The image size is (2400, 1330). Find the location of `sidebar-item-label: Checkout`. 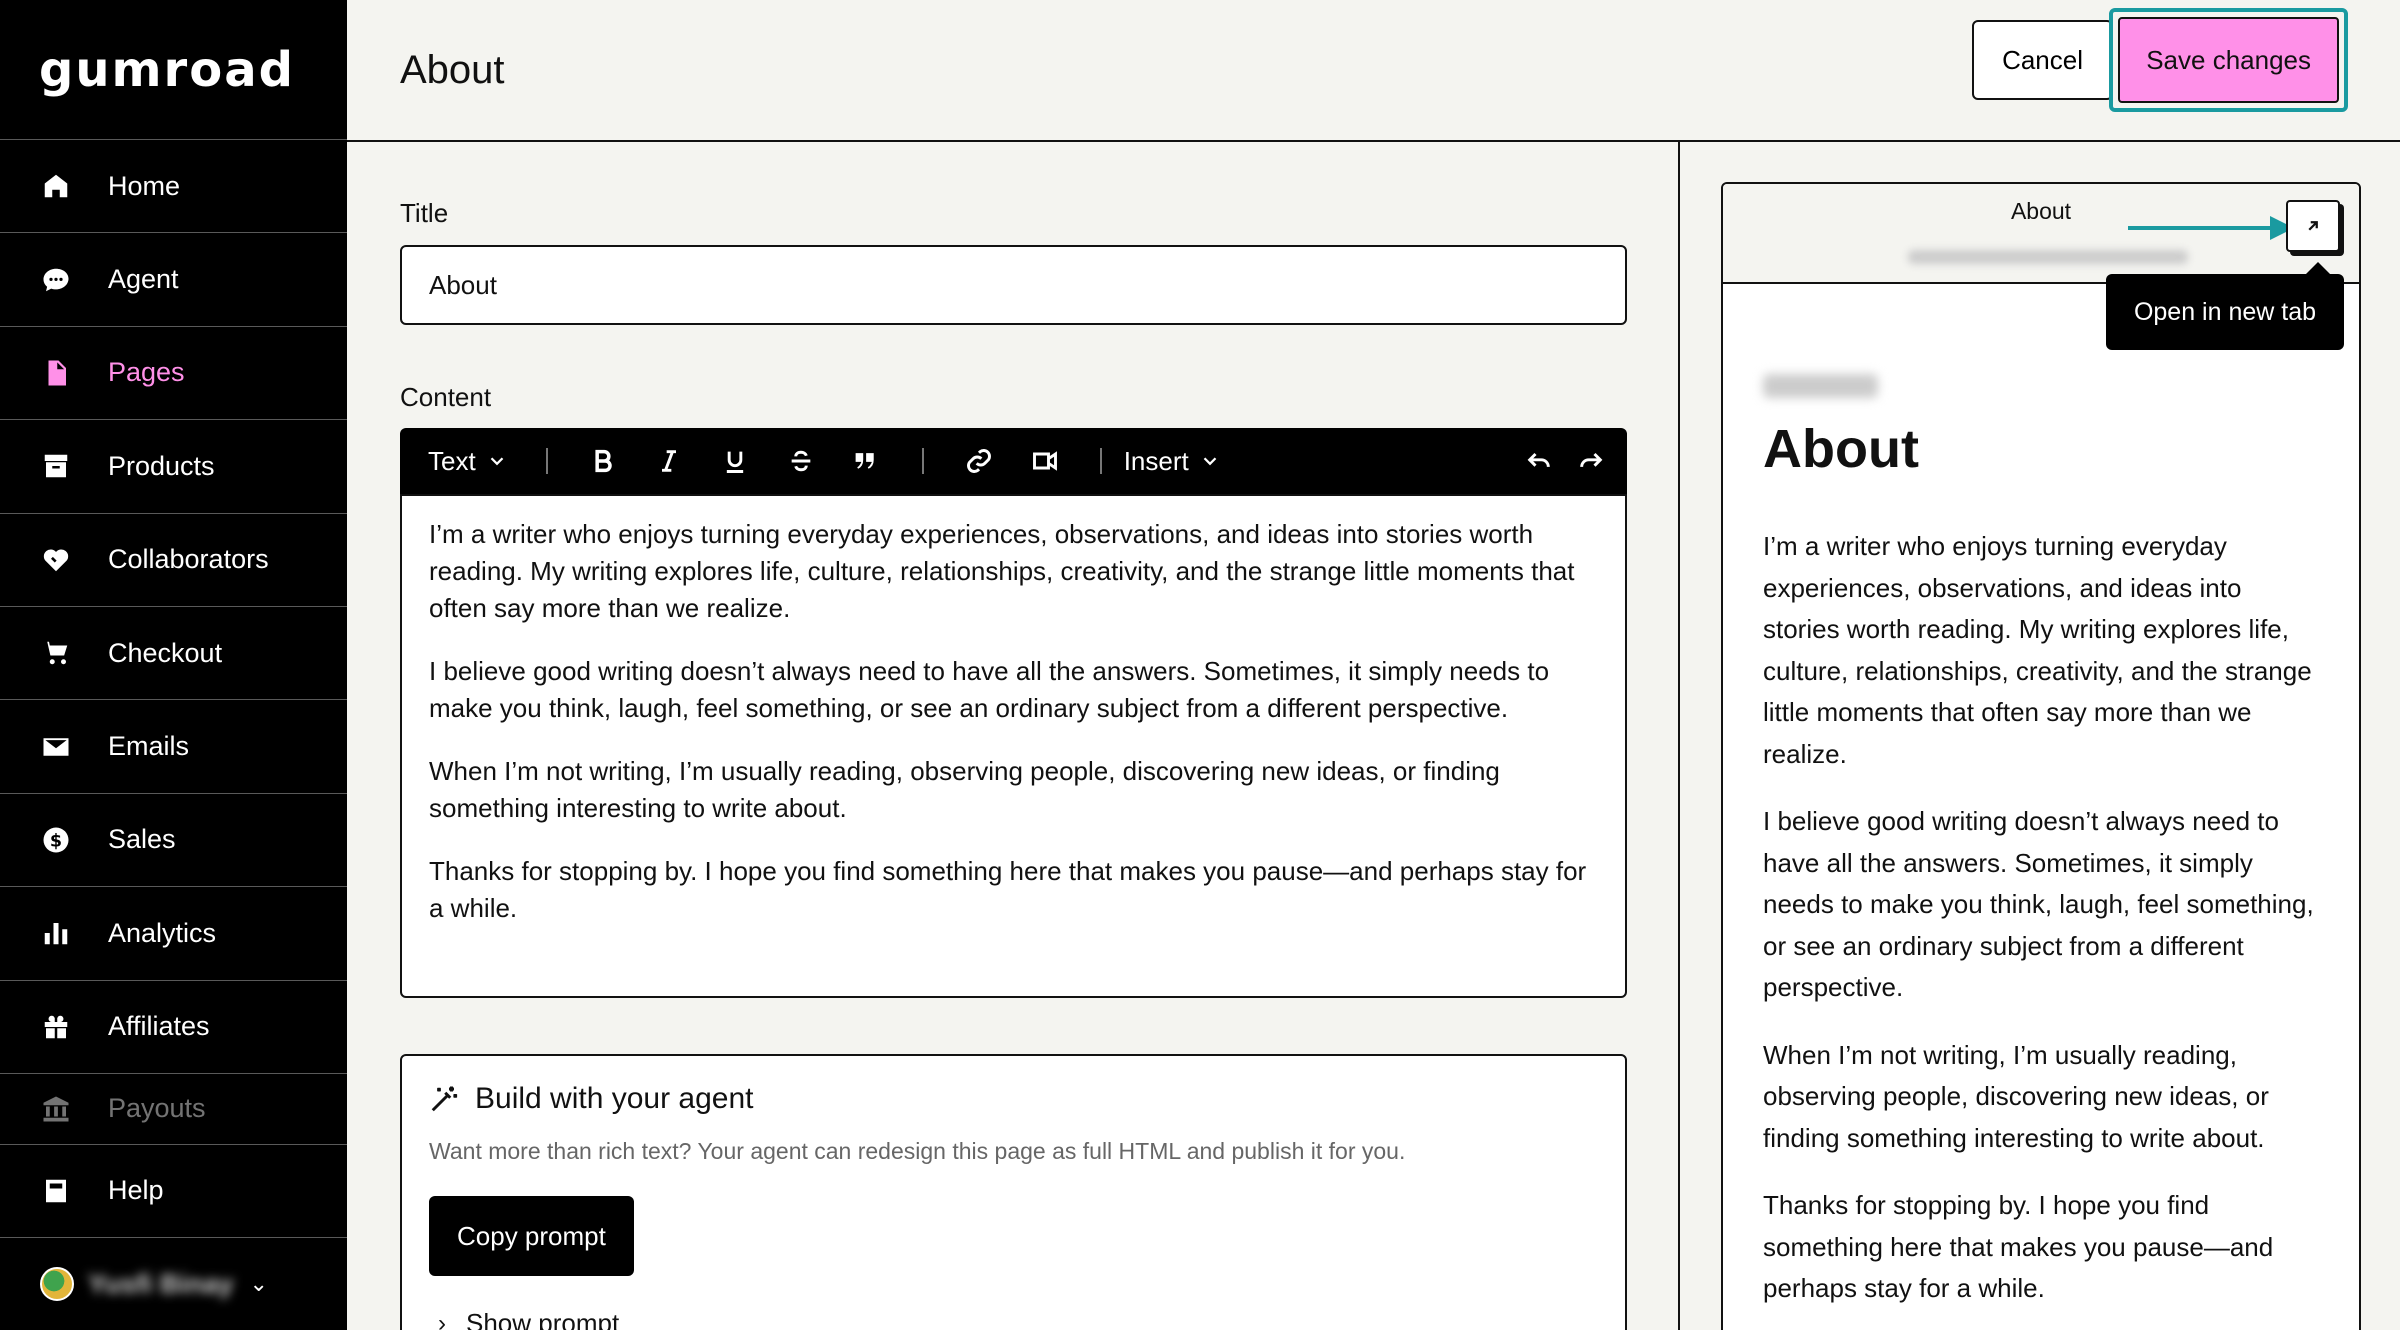

sidebar-item-label: Checkout is located at coordinates (165, 652).